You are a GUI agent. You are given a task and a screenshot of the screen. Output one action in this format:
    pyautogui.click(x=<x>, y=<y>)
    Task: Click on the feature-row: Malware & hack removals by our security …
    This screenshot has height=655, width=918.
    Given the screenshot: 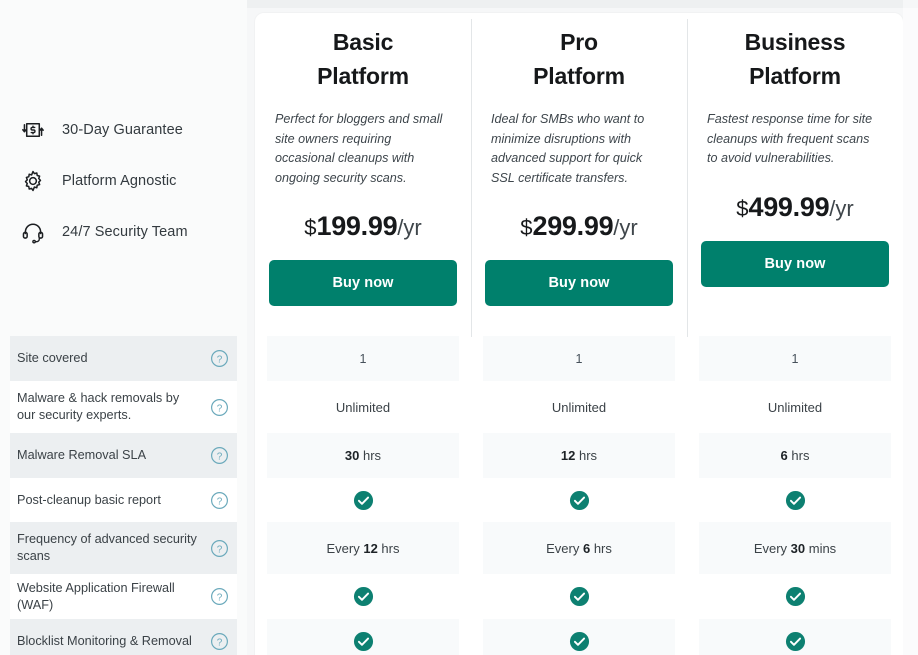 What is the action you would take?
    pyautogui.click(x=123, y=407)
    